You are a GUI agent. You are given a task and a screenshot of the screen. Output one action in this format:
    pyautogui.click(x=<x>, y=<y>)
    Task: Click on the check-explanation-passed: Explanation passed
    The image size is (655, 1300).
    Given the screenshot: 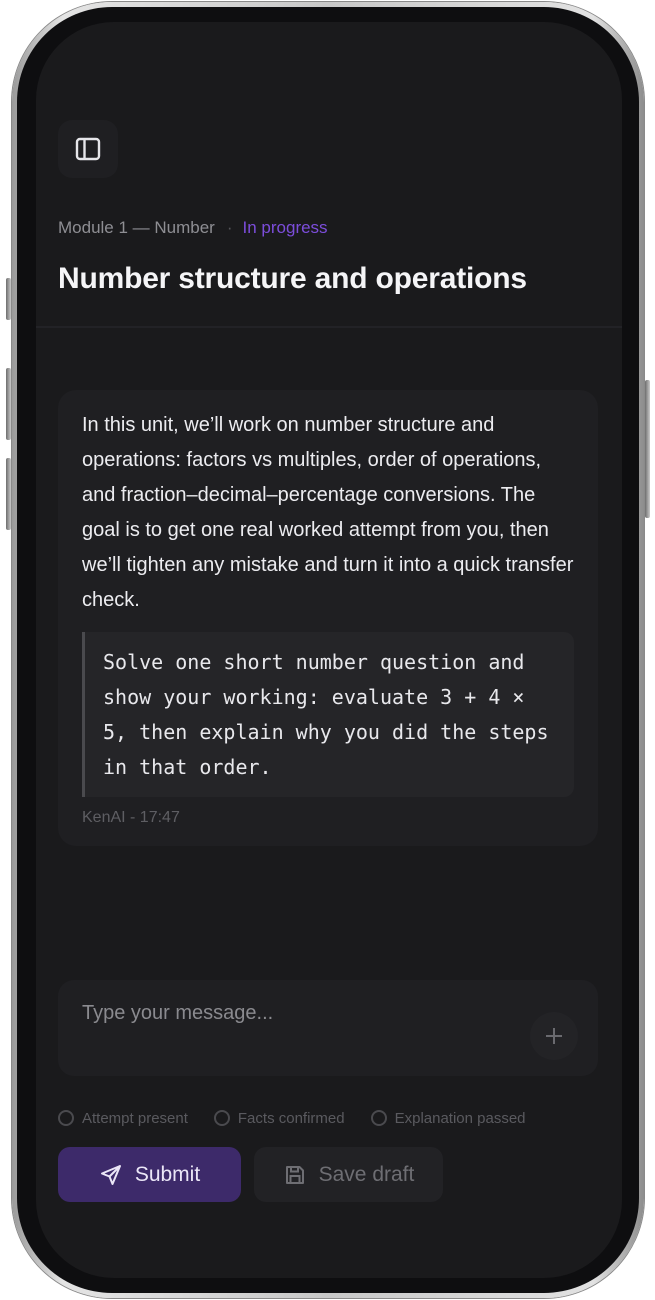 What is the action you would take?
    pyautogui.click(x=448, y=1118)
    